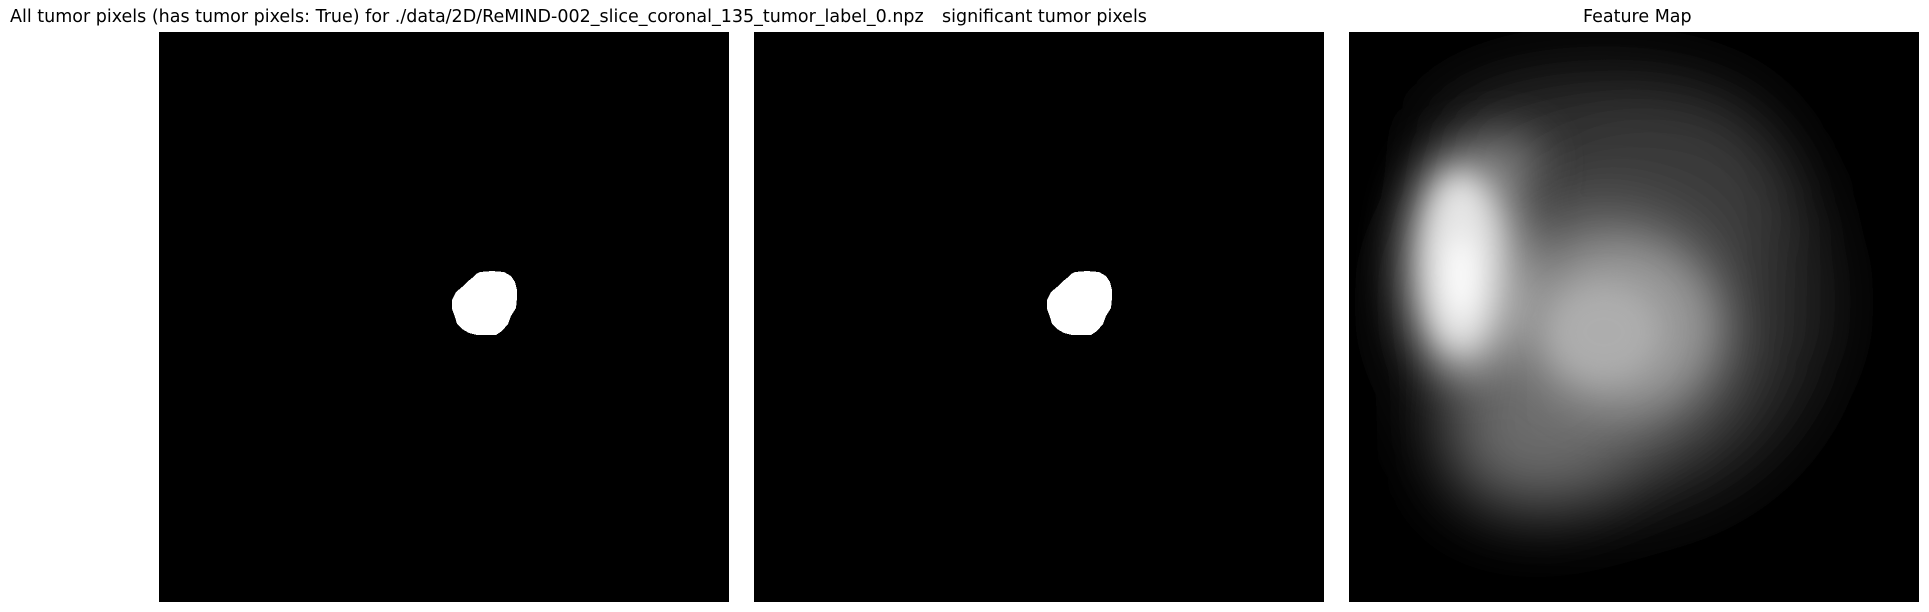 The width and height of the screenshot is (1929, 612). I want to click on panel-title-significant-tumor-pixels: significant tumor pixels, so click(1044, 17).